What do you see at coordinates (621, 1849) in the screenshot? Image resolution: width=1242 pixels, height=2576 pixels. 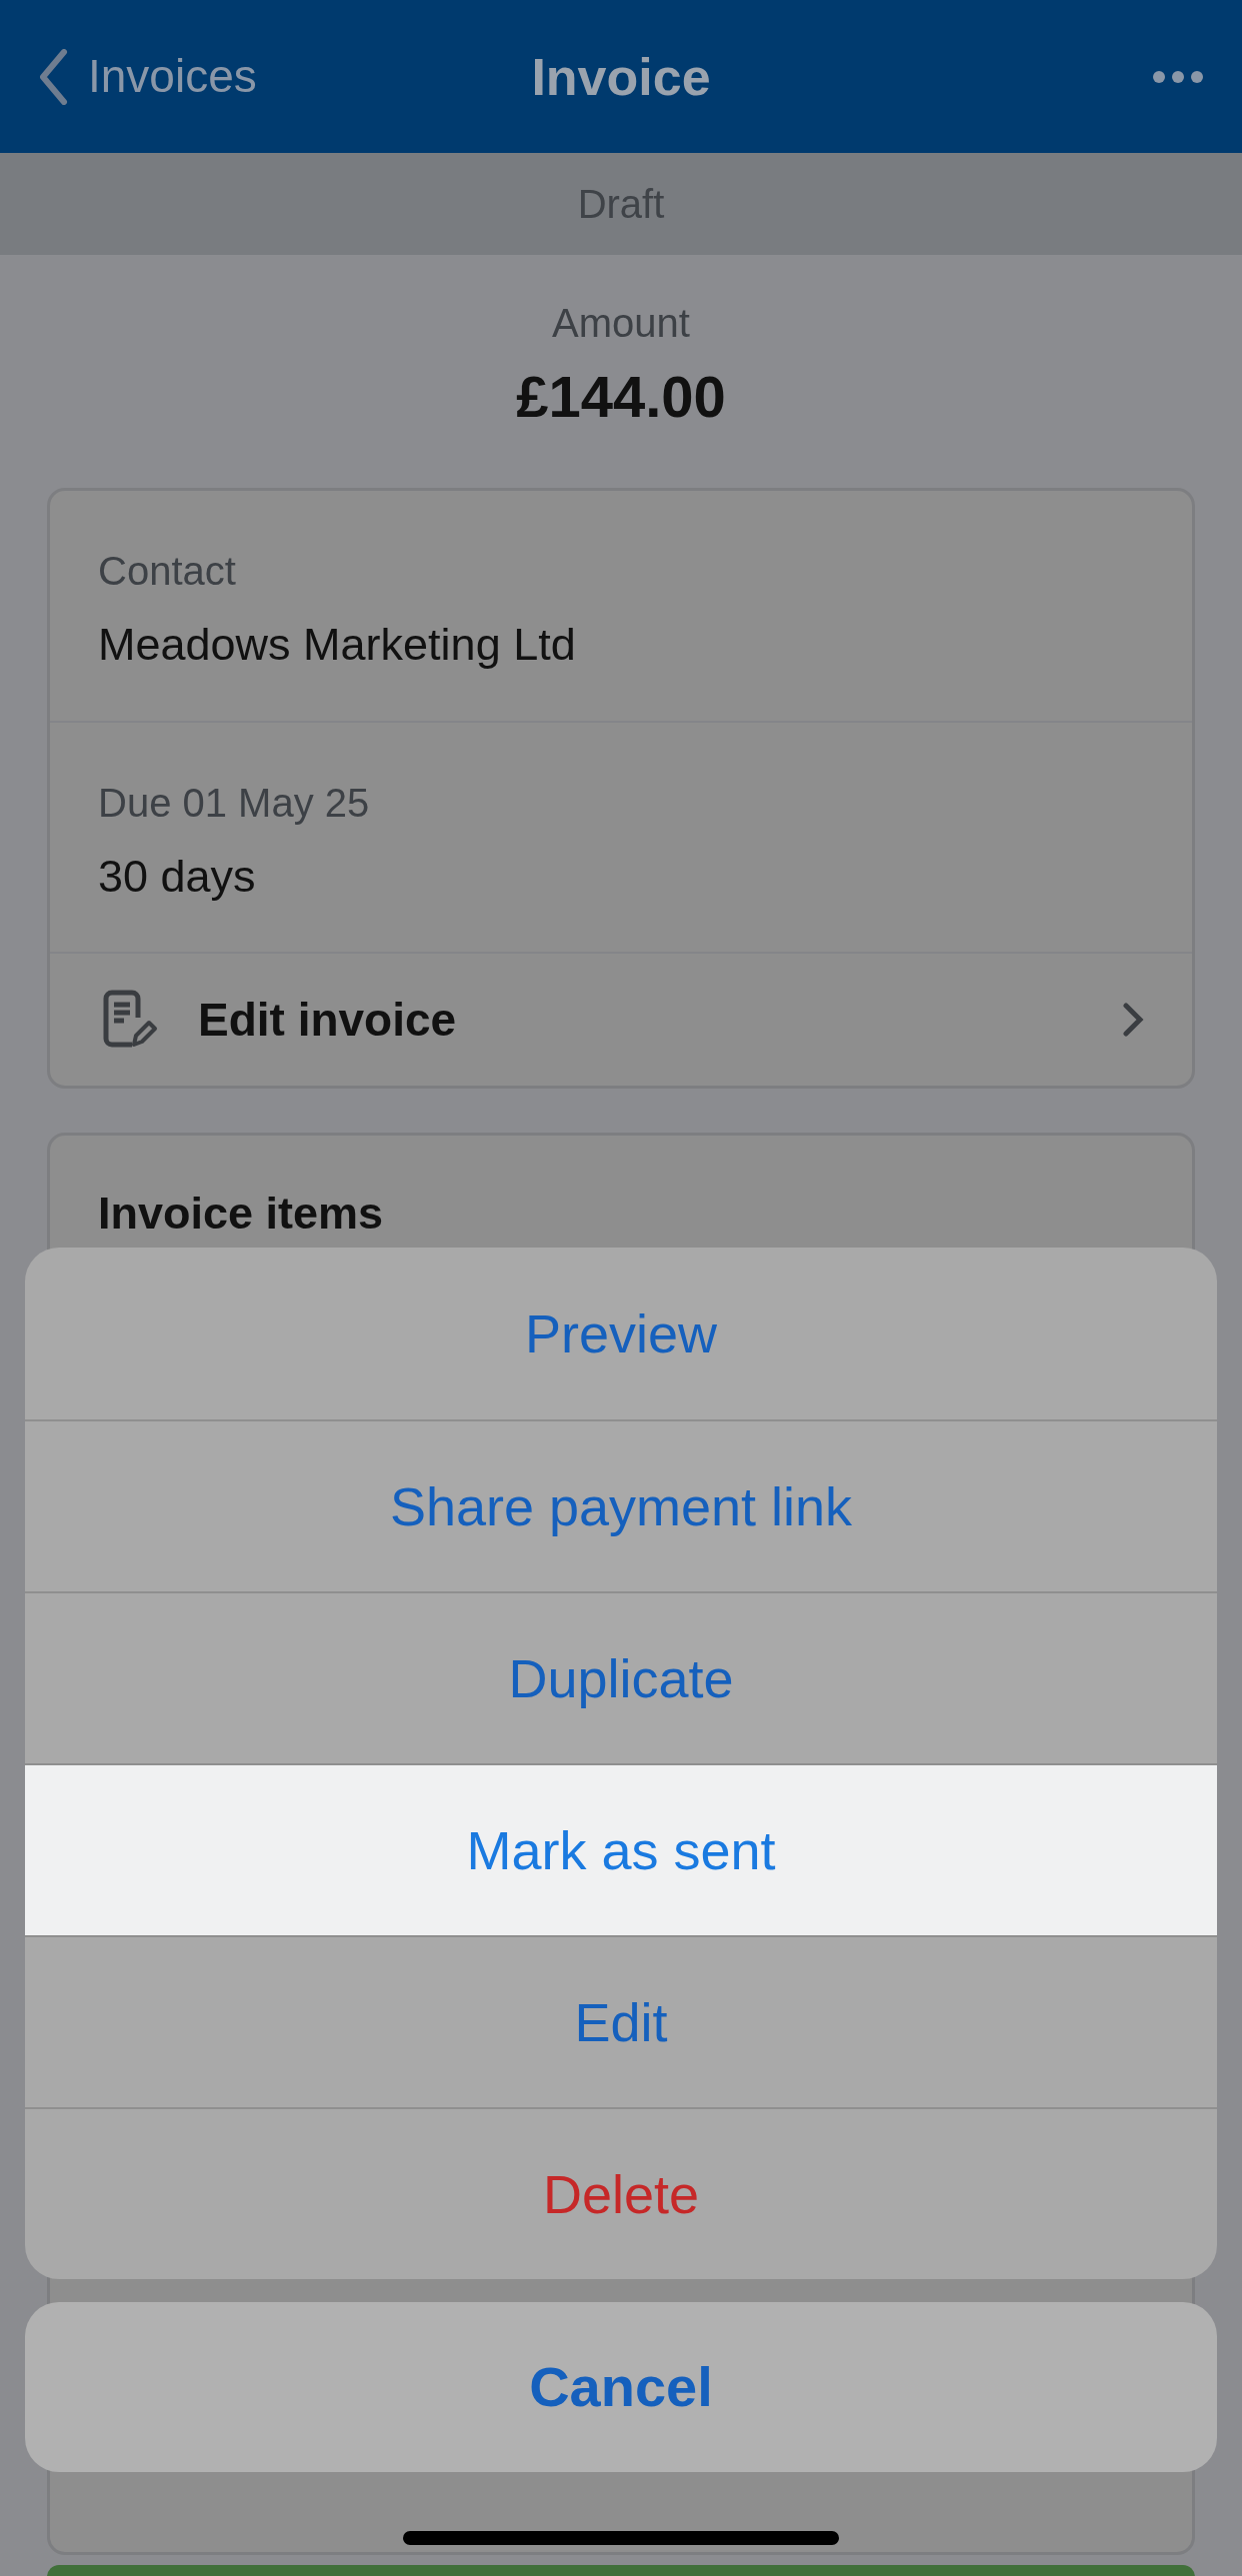 I see `action-item: Mark as sent` at bounding box center [621, 1849].